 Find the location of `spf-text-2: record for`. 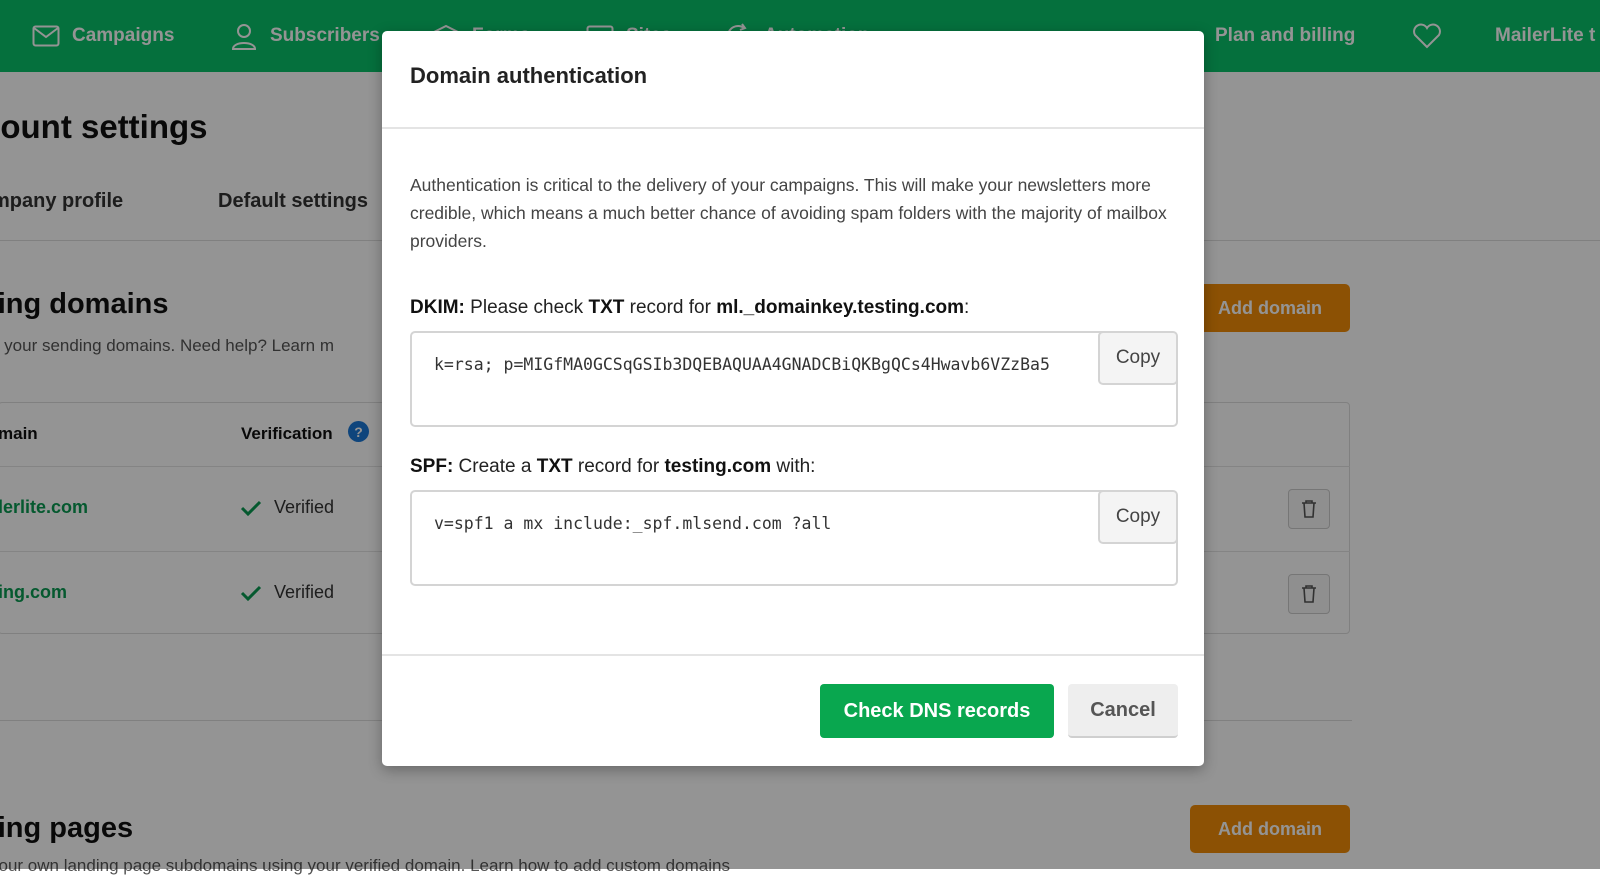

spf-text-2: record for is located at coordinates (618, 466).